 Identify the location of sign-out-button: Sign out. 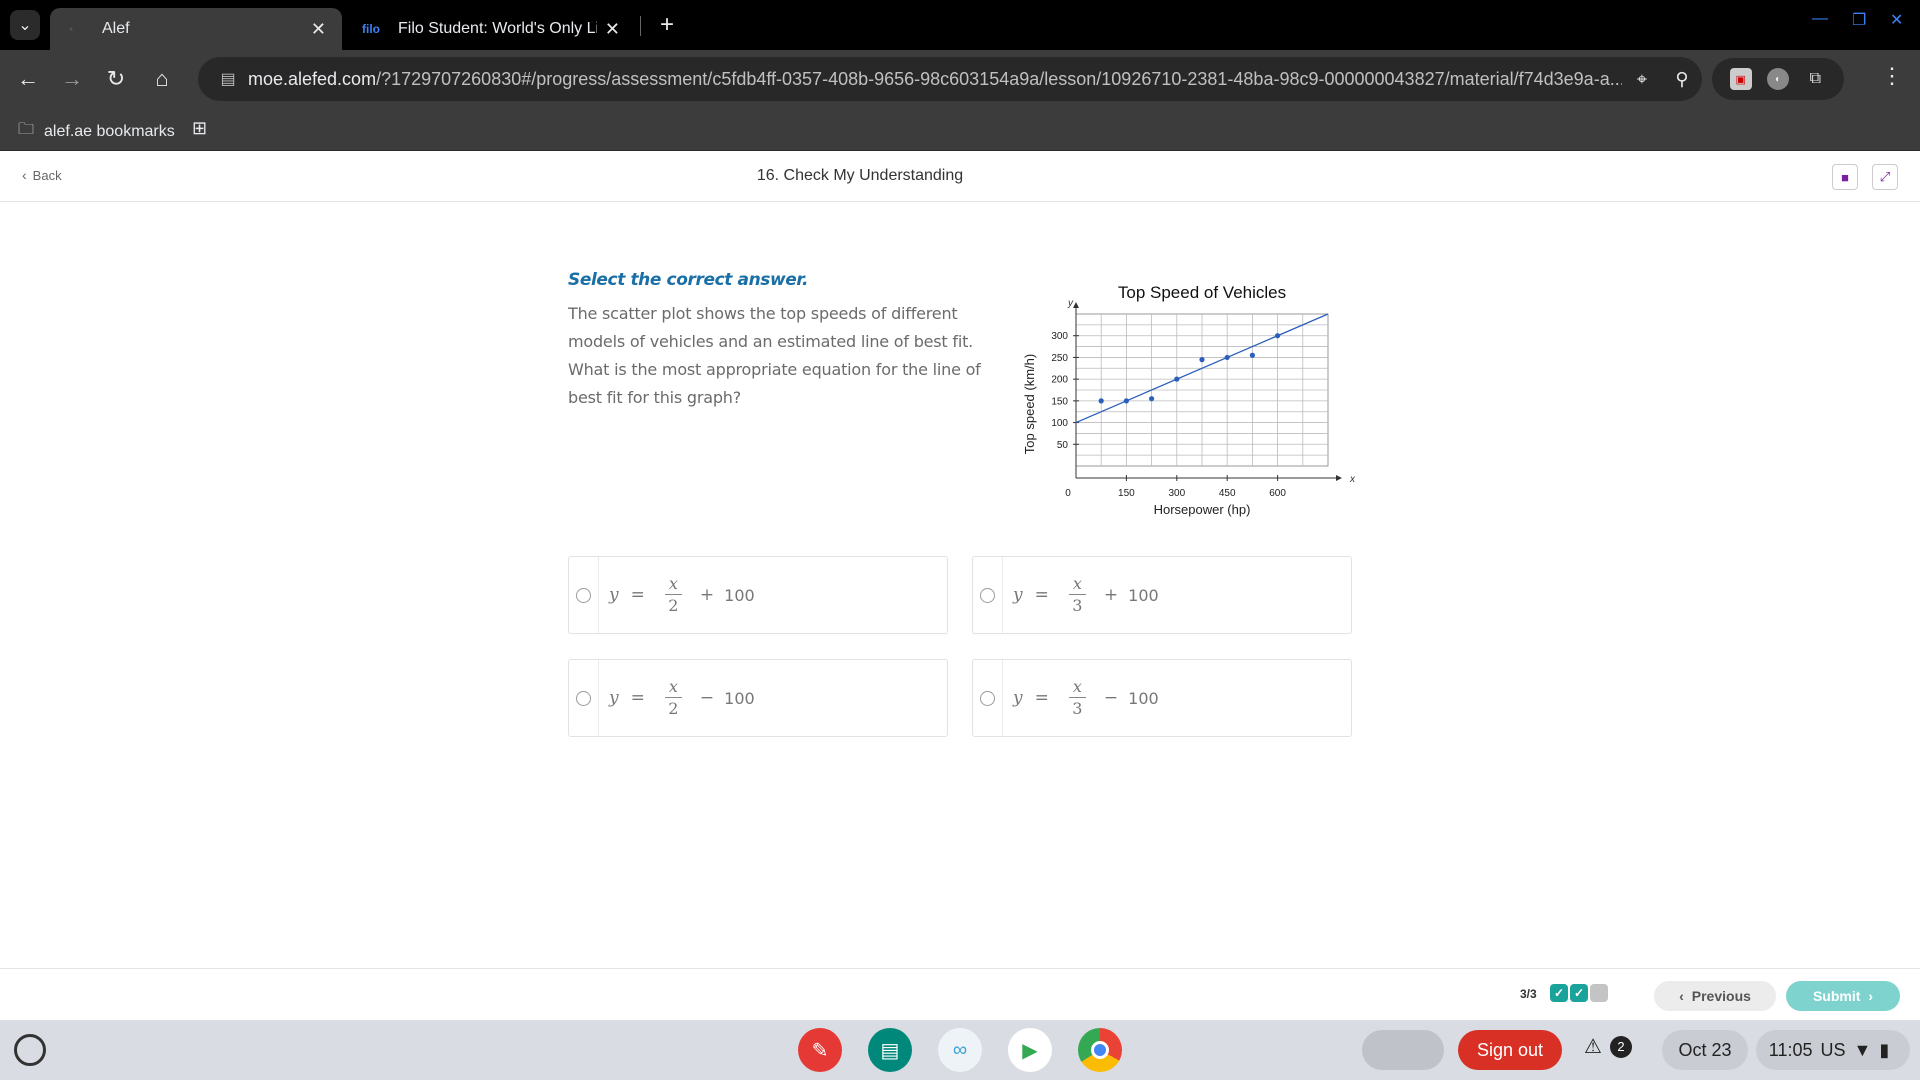
(1510, 1050).